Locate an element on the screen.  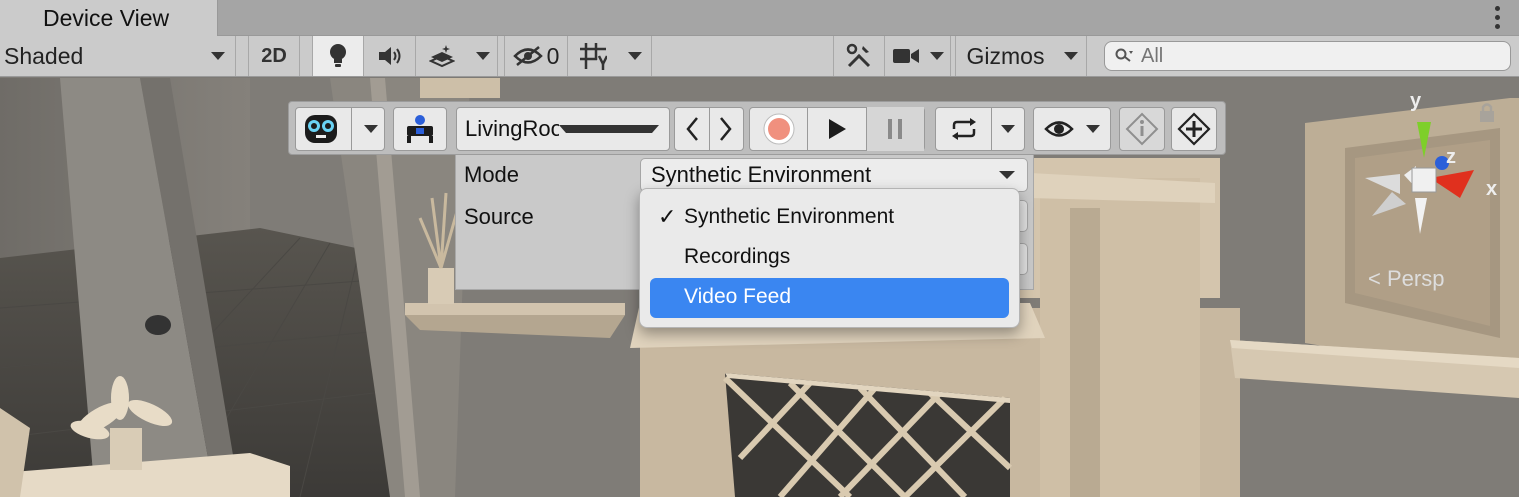
environment-nav is located at coordinates (709, 129).